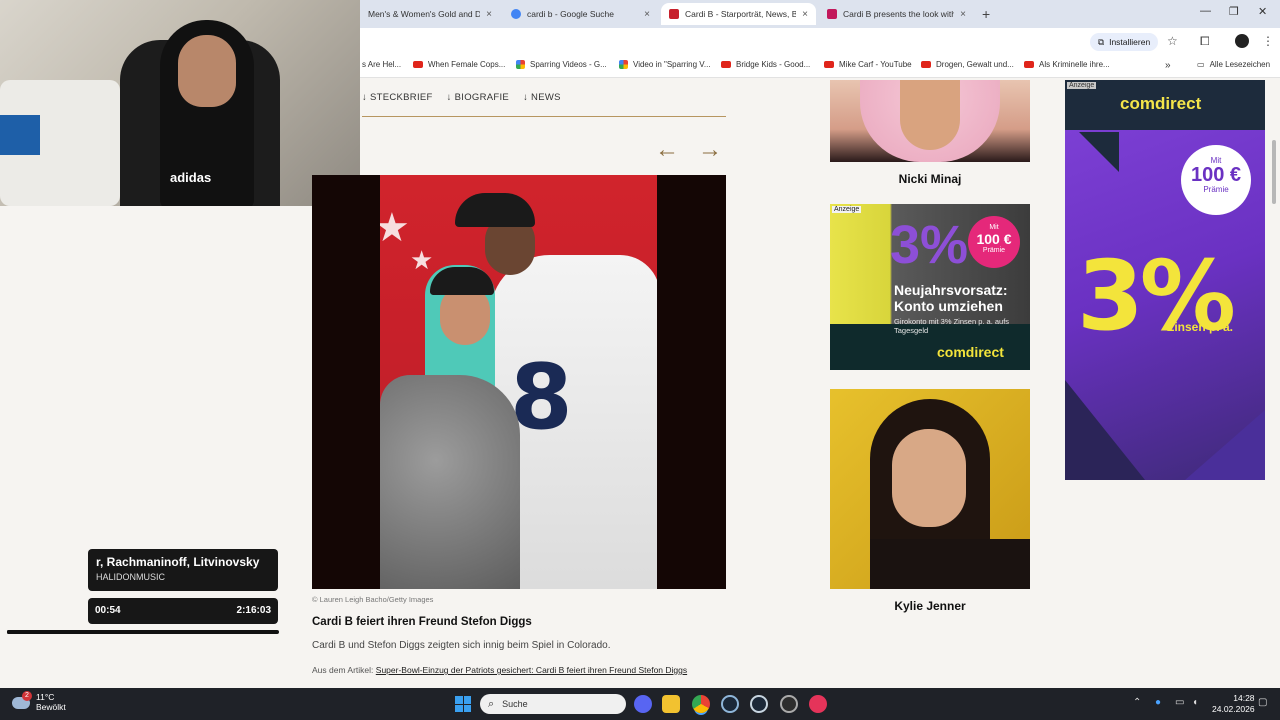  What do you see at coordinates (1172, 41) in the screenshot?
I see `star-icon: ☆` at bounding box center [1172, 41].